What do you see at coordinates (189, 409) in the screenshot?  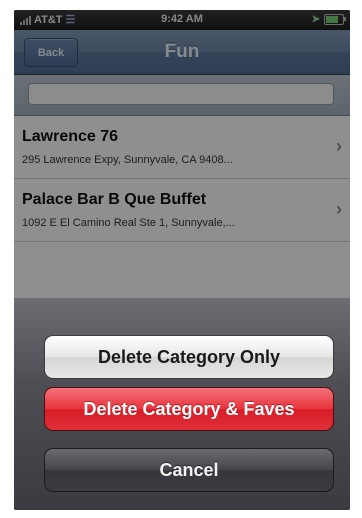 I see `delete-category-and-faves-button: Delete Category & Faves` at bounding box center [189, 409].